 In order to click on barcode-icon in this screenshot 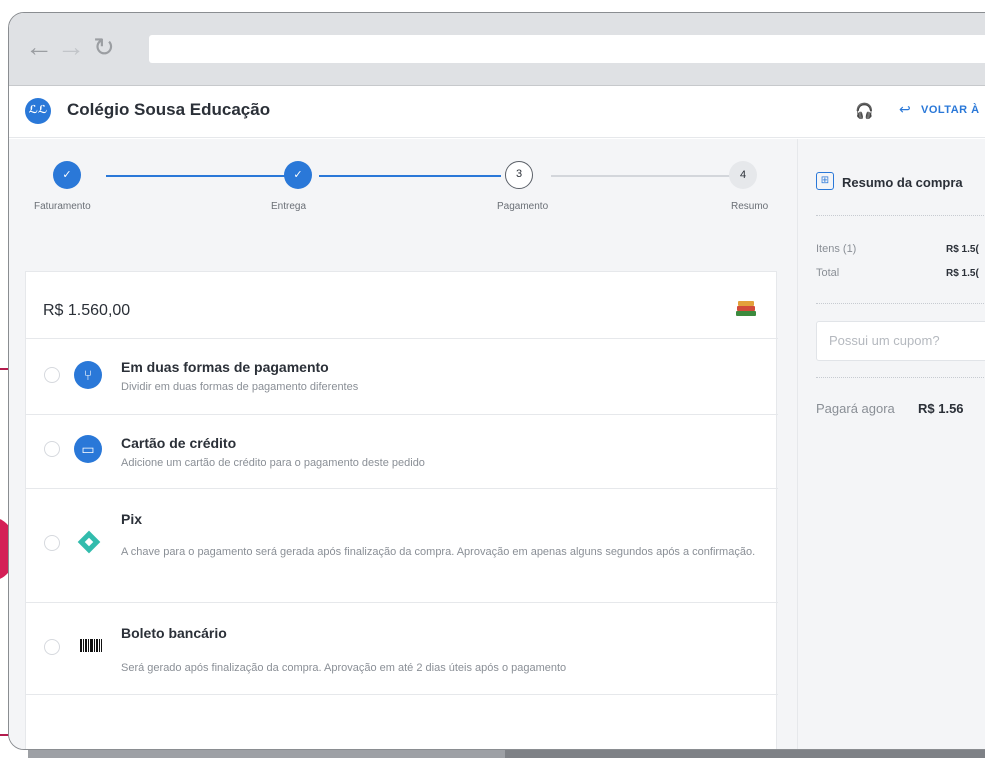, I will do `click(91, 645)`.